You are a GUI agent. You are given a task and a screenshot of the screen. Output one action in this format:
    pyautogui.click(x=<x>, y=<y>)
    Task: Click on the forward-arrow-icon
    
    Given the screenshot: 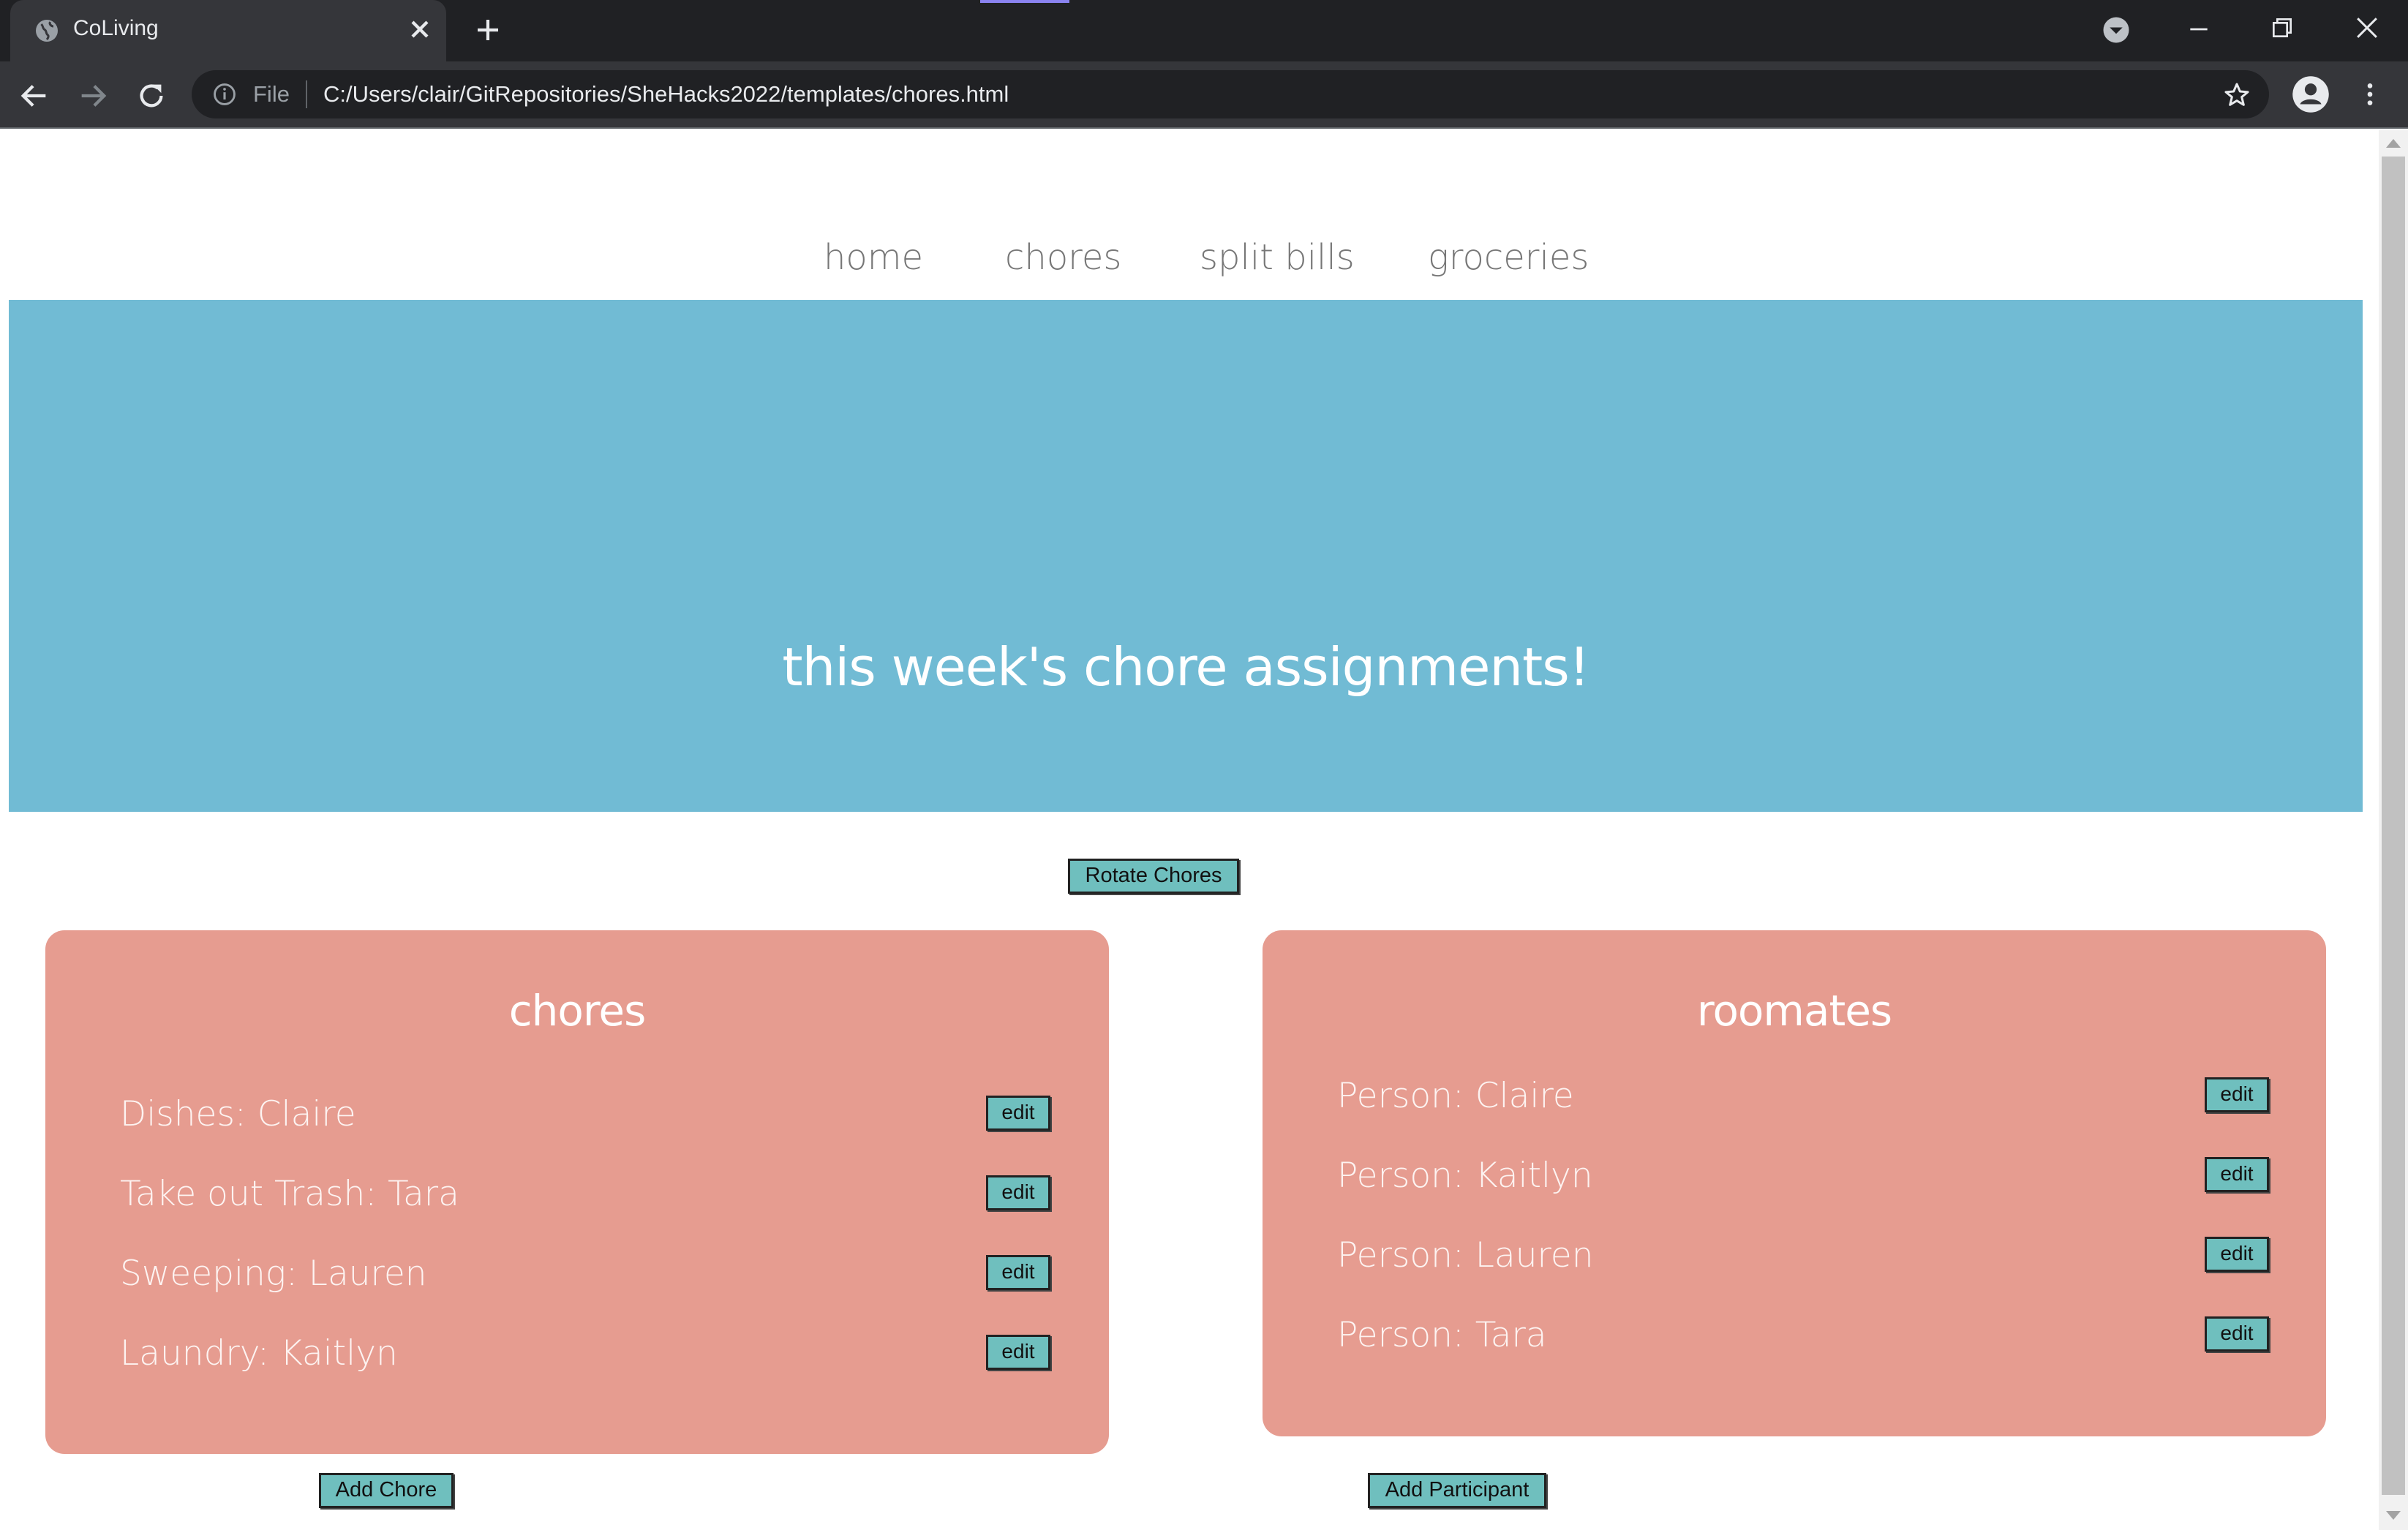 What is the action you would take?
    pyautogui.click(x=93, y=96)
    